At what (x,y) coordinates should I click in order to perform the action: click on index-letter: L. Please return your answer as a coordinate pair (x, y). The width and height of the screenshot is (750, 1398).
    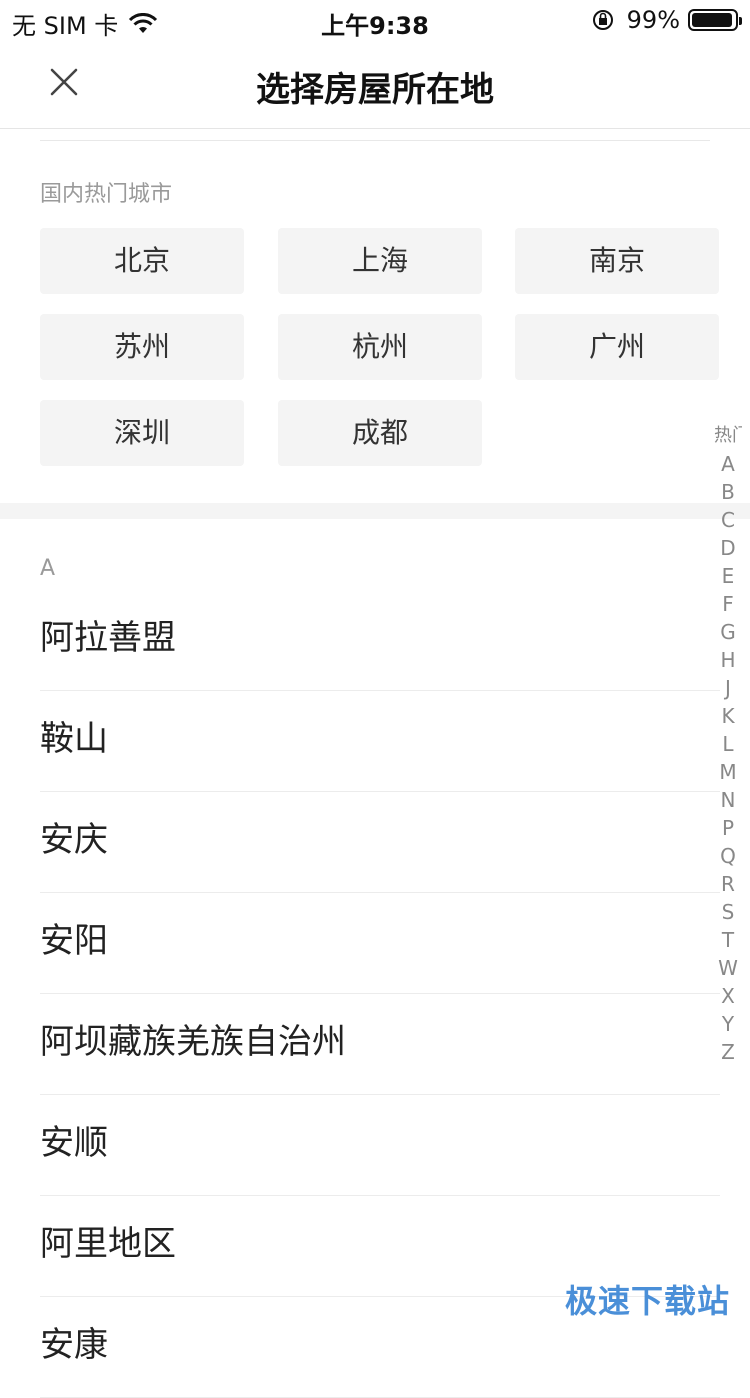
    Looking at the image, I should click on (728, 744).